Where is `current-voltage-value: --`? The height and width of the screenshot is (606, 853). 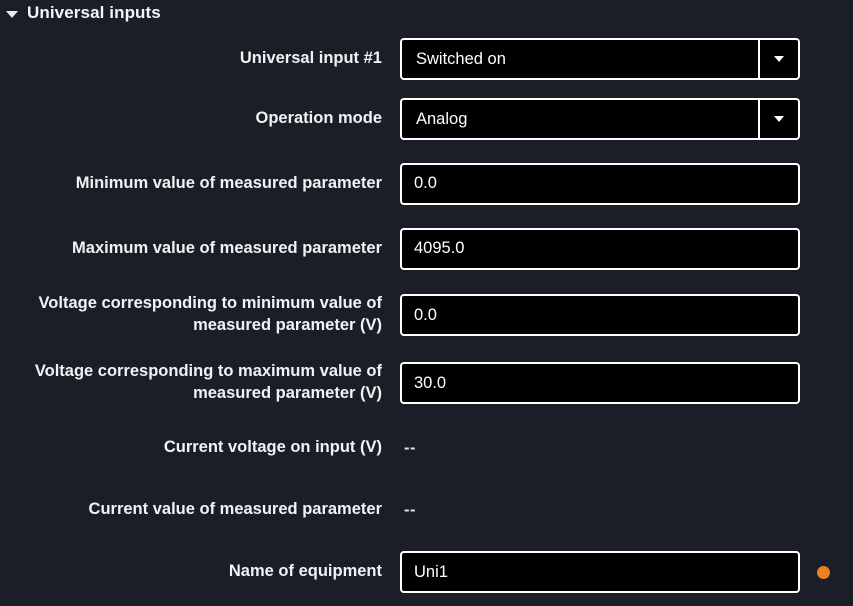
current-voltage-value: -- is located at coordinates (410, 447).